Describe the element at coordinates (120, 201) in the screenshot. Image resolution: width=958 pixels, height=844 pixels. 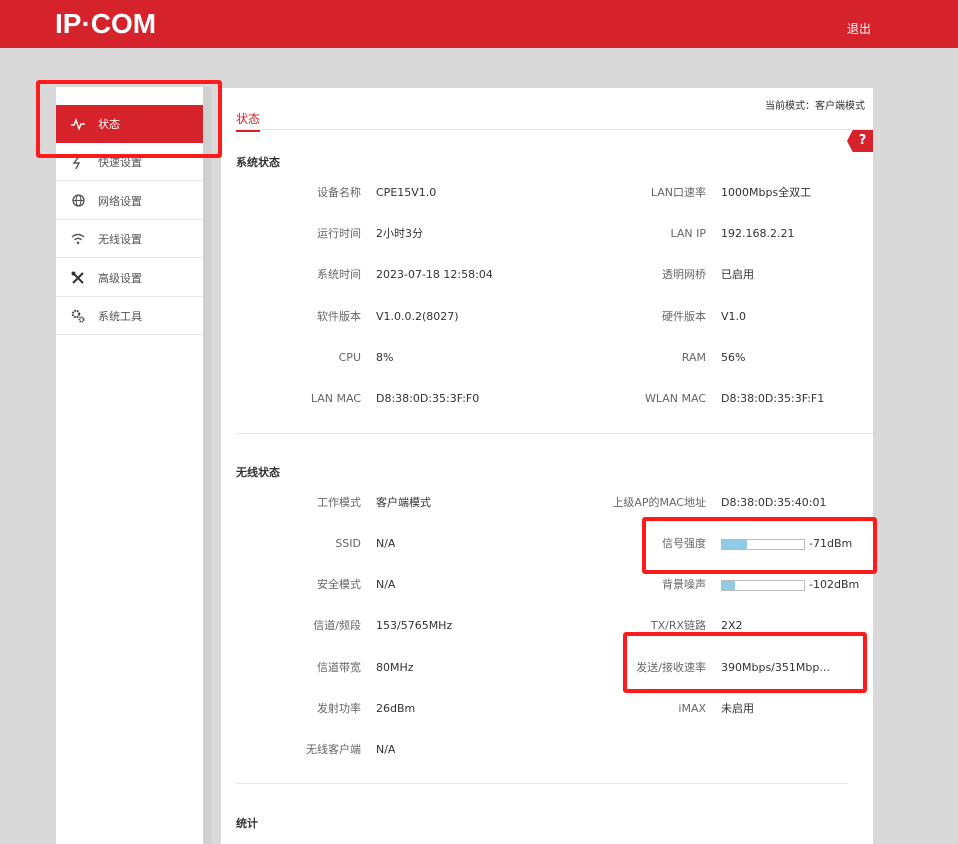
I see `sidebar-item-label: 网络设置` at that location.